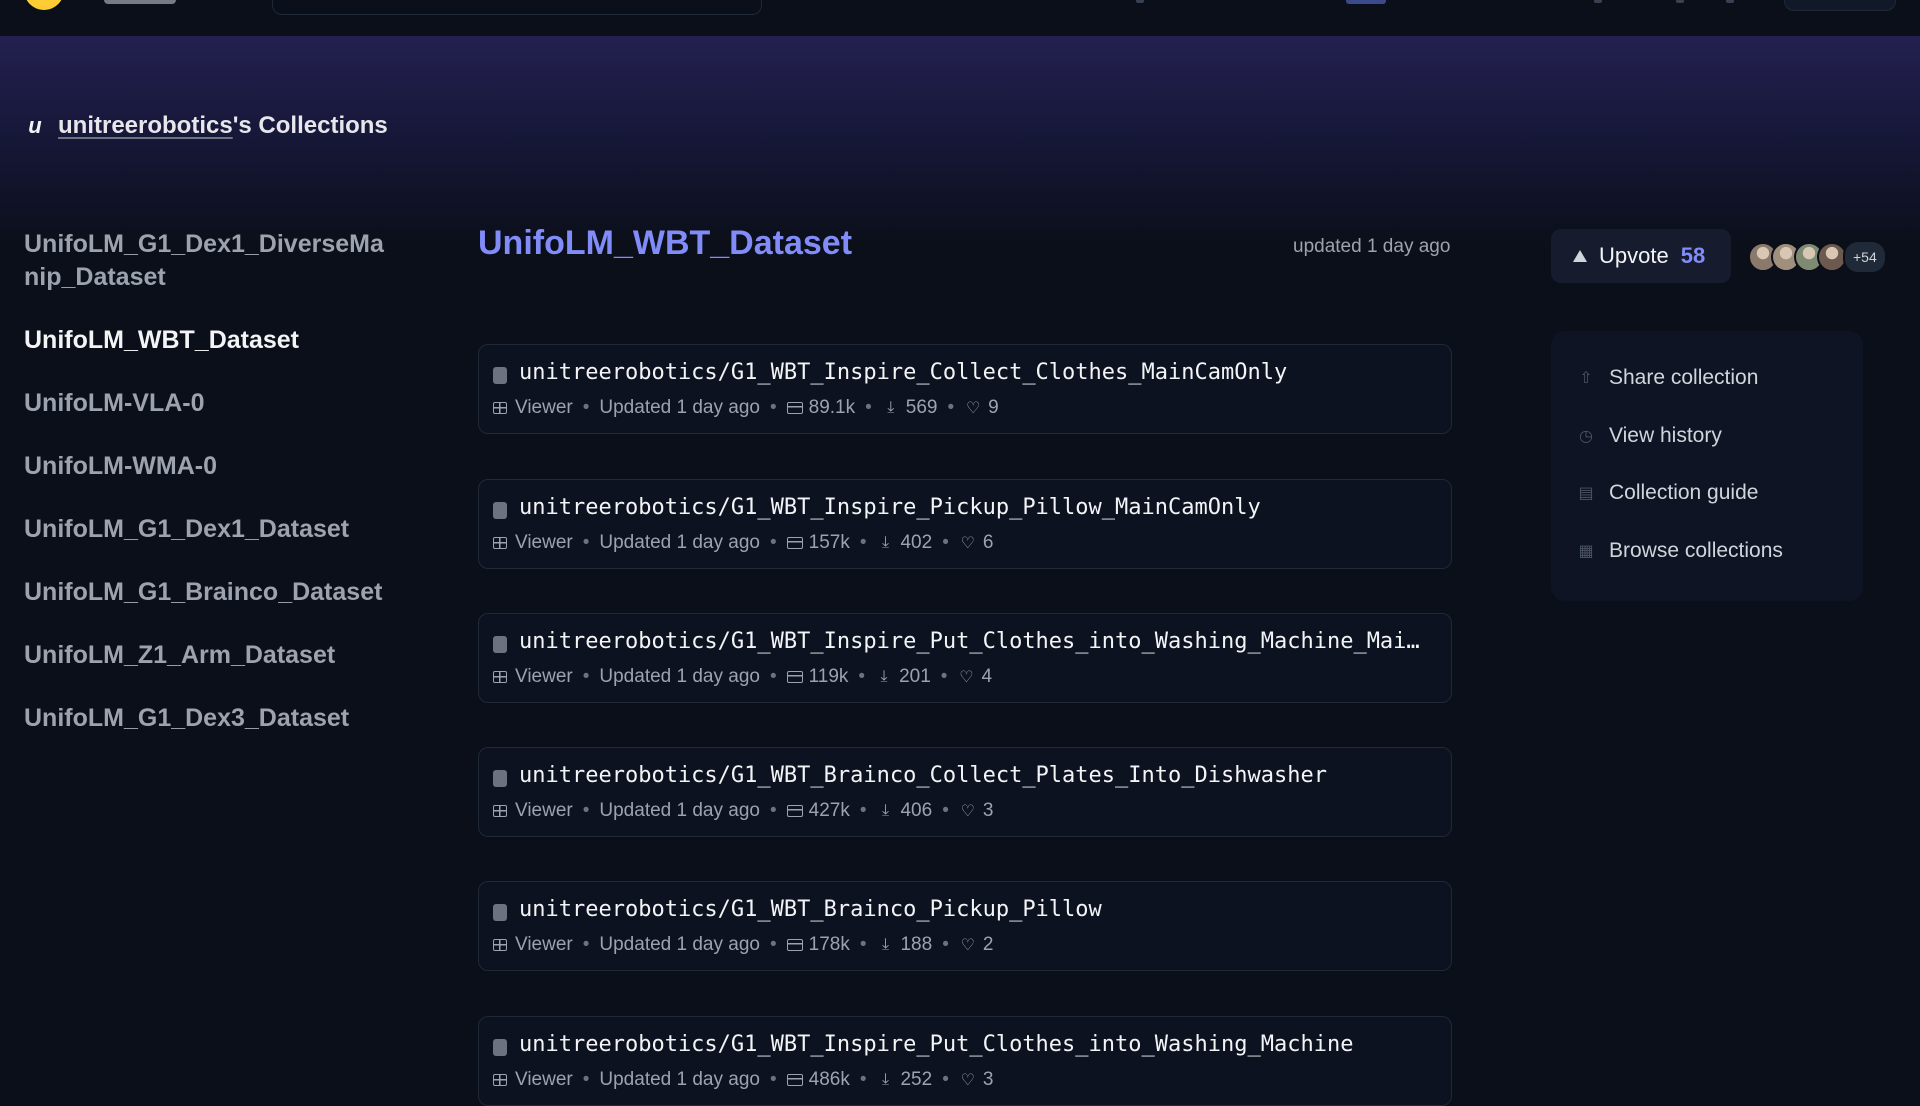 This screenshot has width=1920, height=1106. Describe the element at coordinates (204, 592) in the screenshot. I see `sidebar-item: UnifoLM_G1_Brainco_Dataset` at that location.